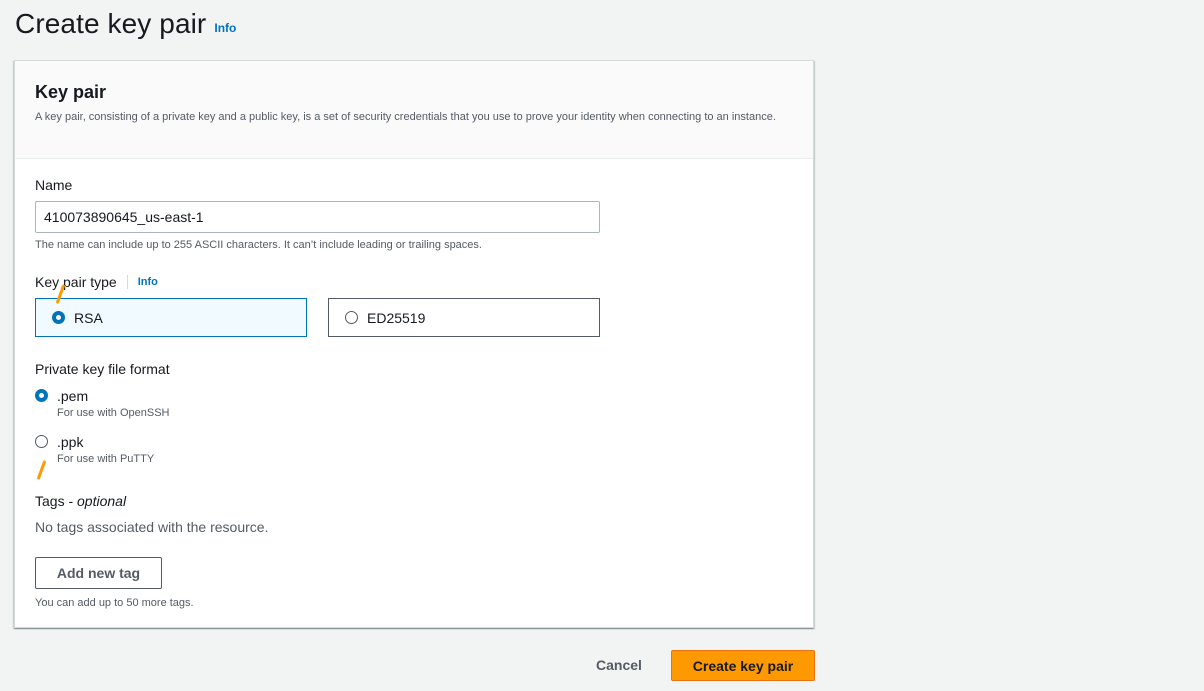 This screenshot has width=1204, height=691. What do you see at coordinates (73, 396) in the screenshot?
I see `pem-label: .pem` at bounding box center [73, 396].